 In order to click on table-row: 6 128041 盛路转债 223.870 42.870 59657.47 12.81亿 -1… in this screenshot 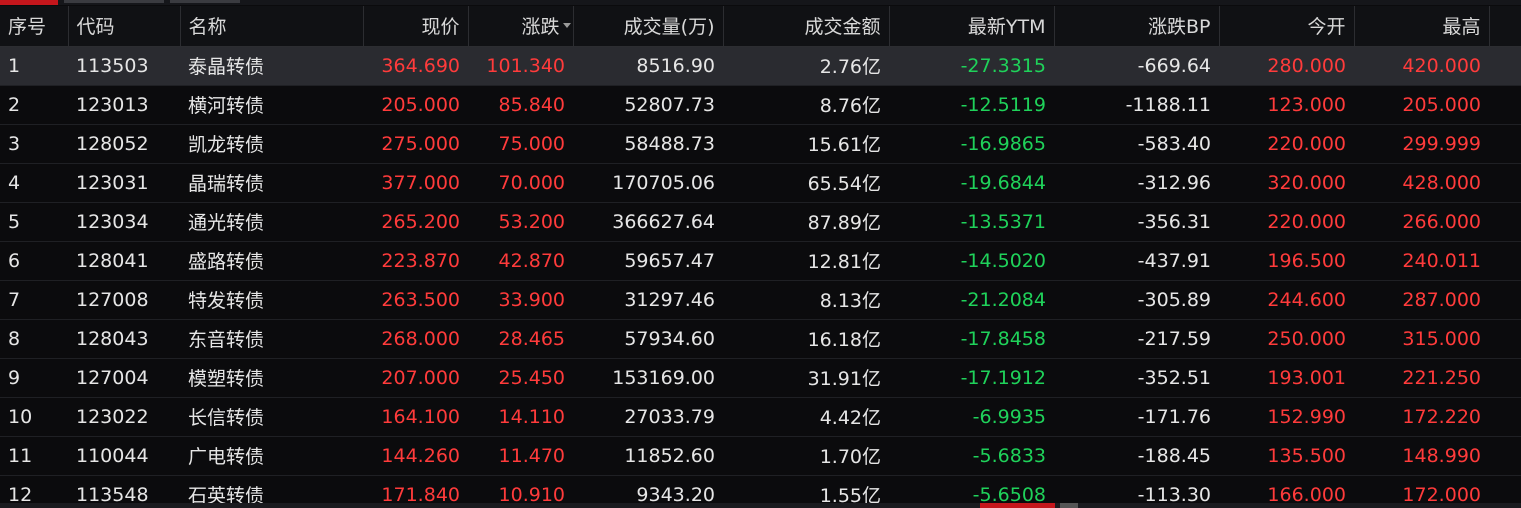, I will do `click(760, 261)`.